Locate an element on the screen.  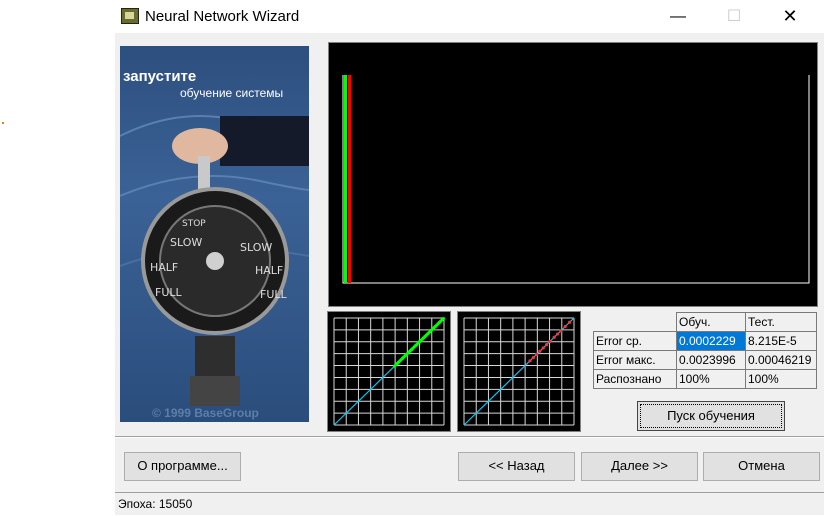
next-button: Далее >> is located at coordinates (639, 466).